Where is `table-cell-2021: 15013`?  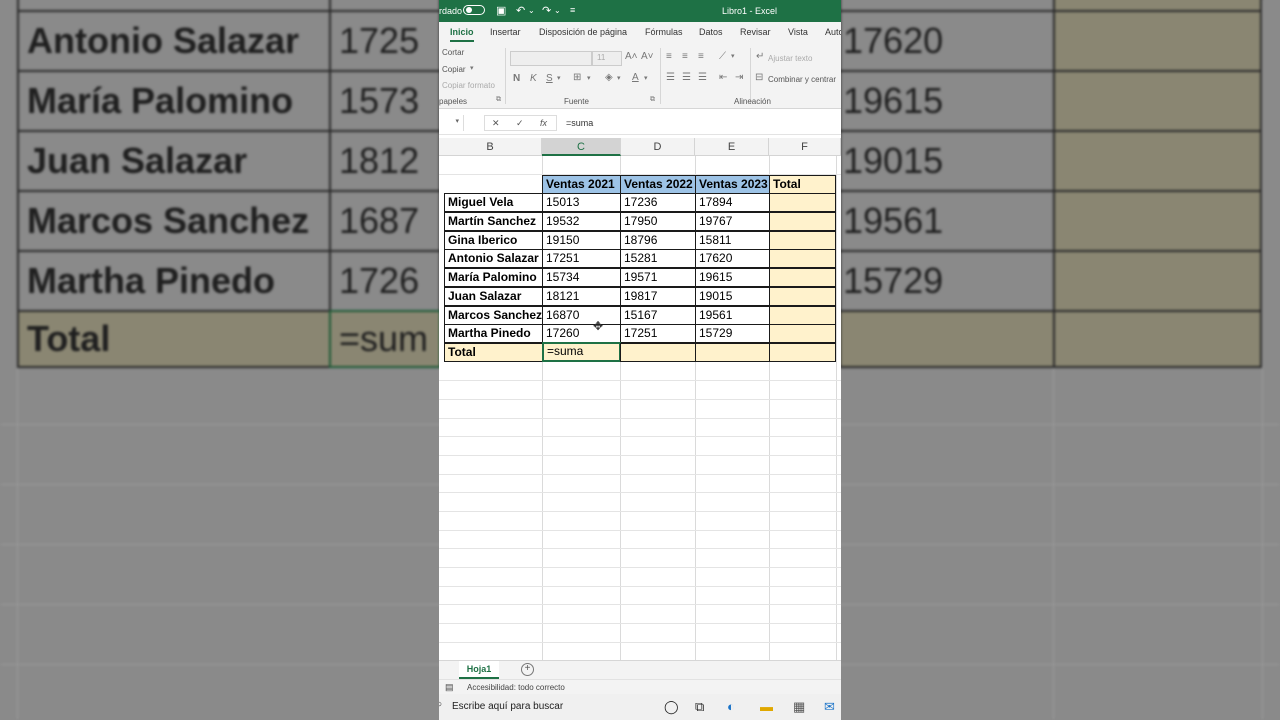 table-cell-2021: 15013 is located at coordinates (581, 202).